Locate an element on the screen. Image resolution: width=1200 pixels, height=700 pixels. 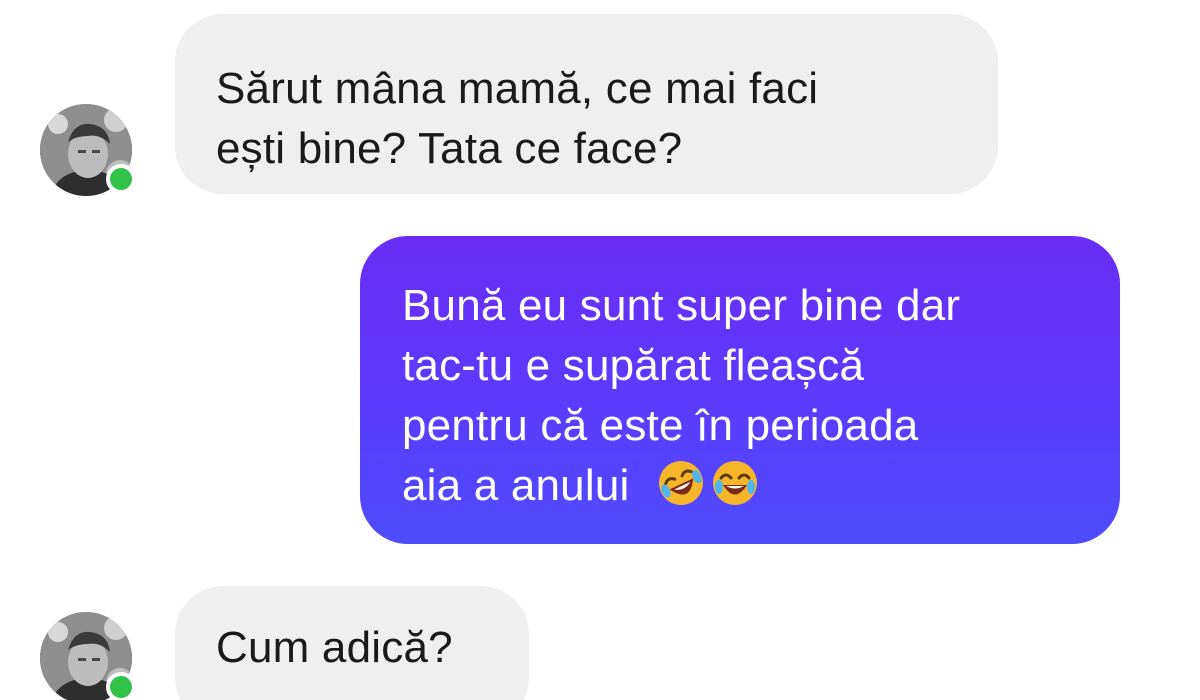
tears-of-joy-emoji is located at coordinates (734, 483).